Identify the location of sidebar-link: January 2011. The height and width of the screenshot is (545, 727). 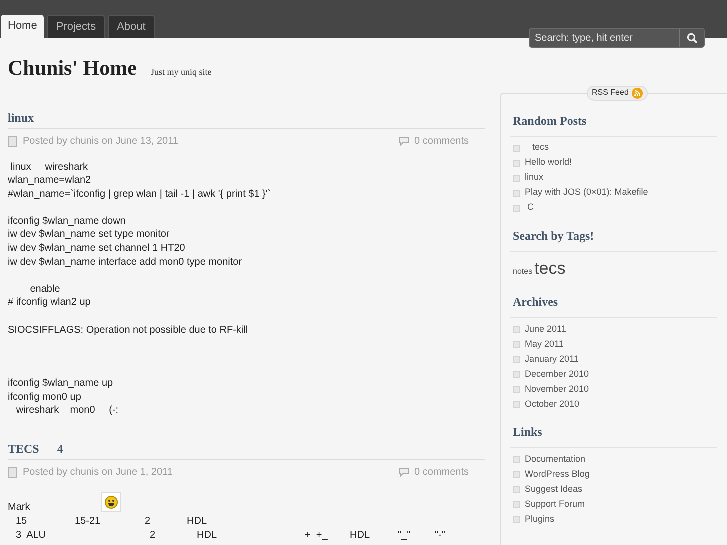
(552, 359).